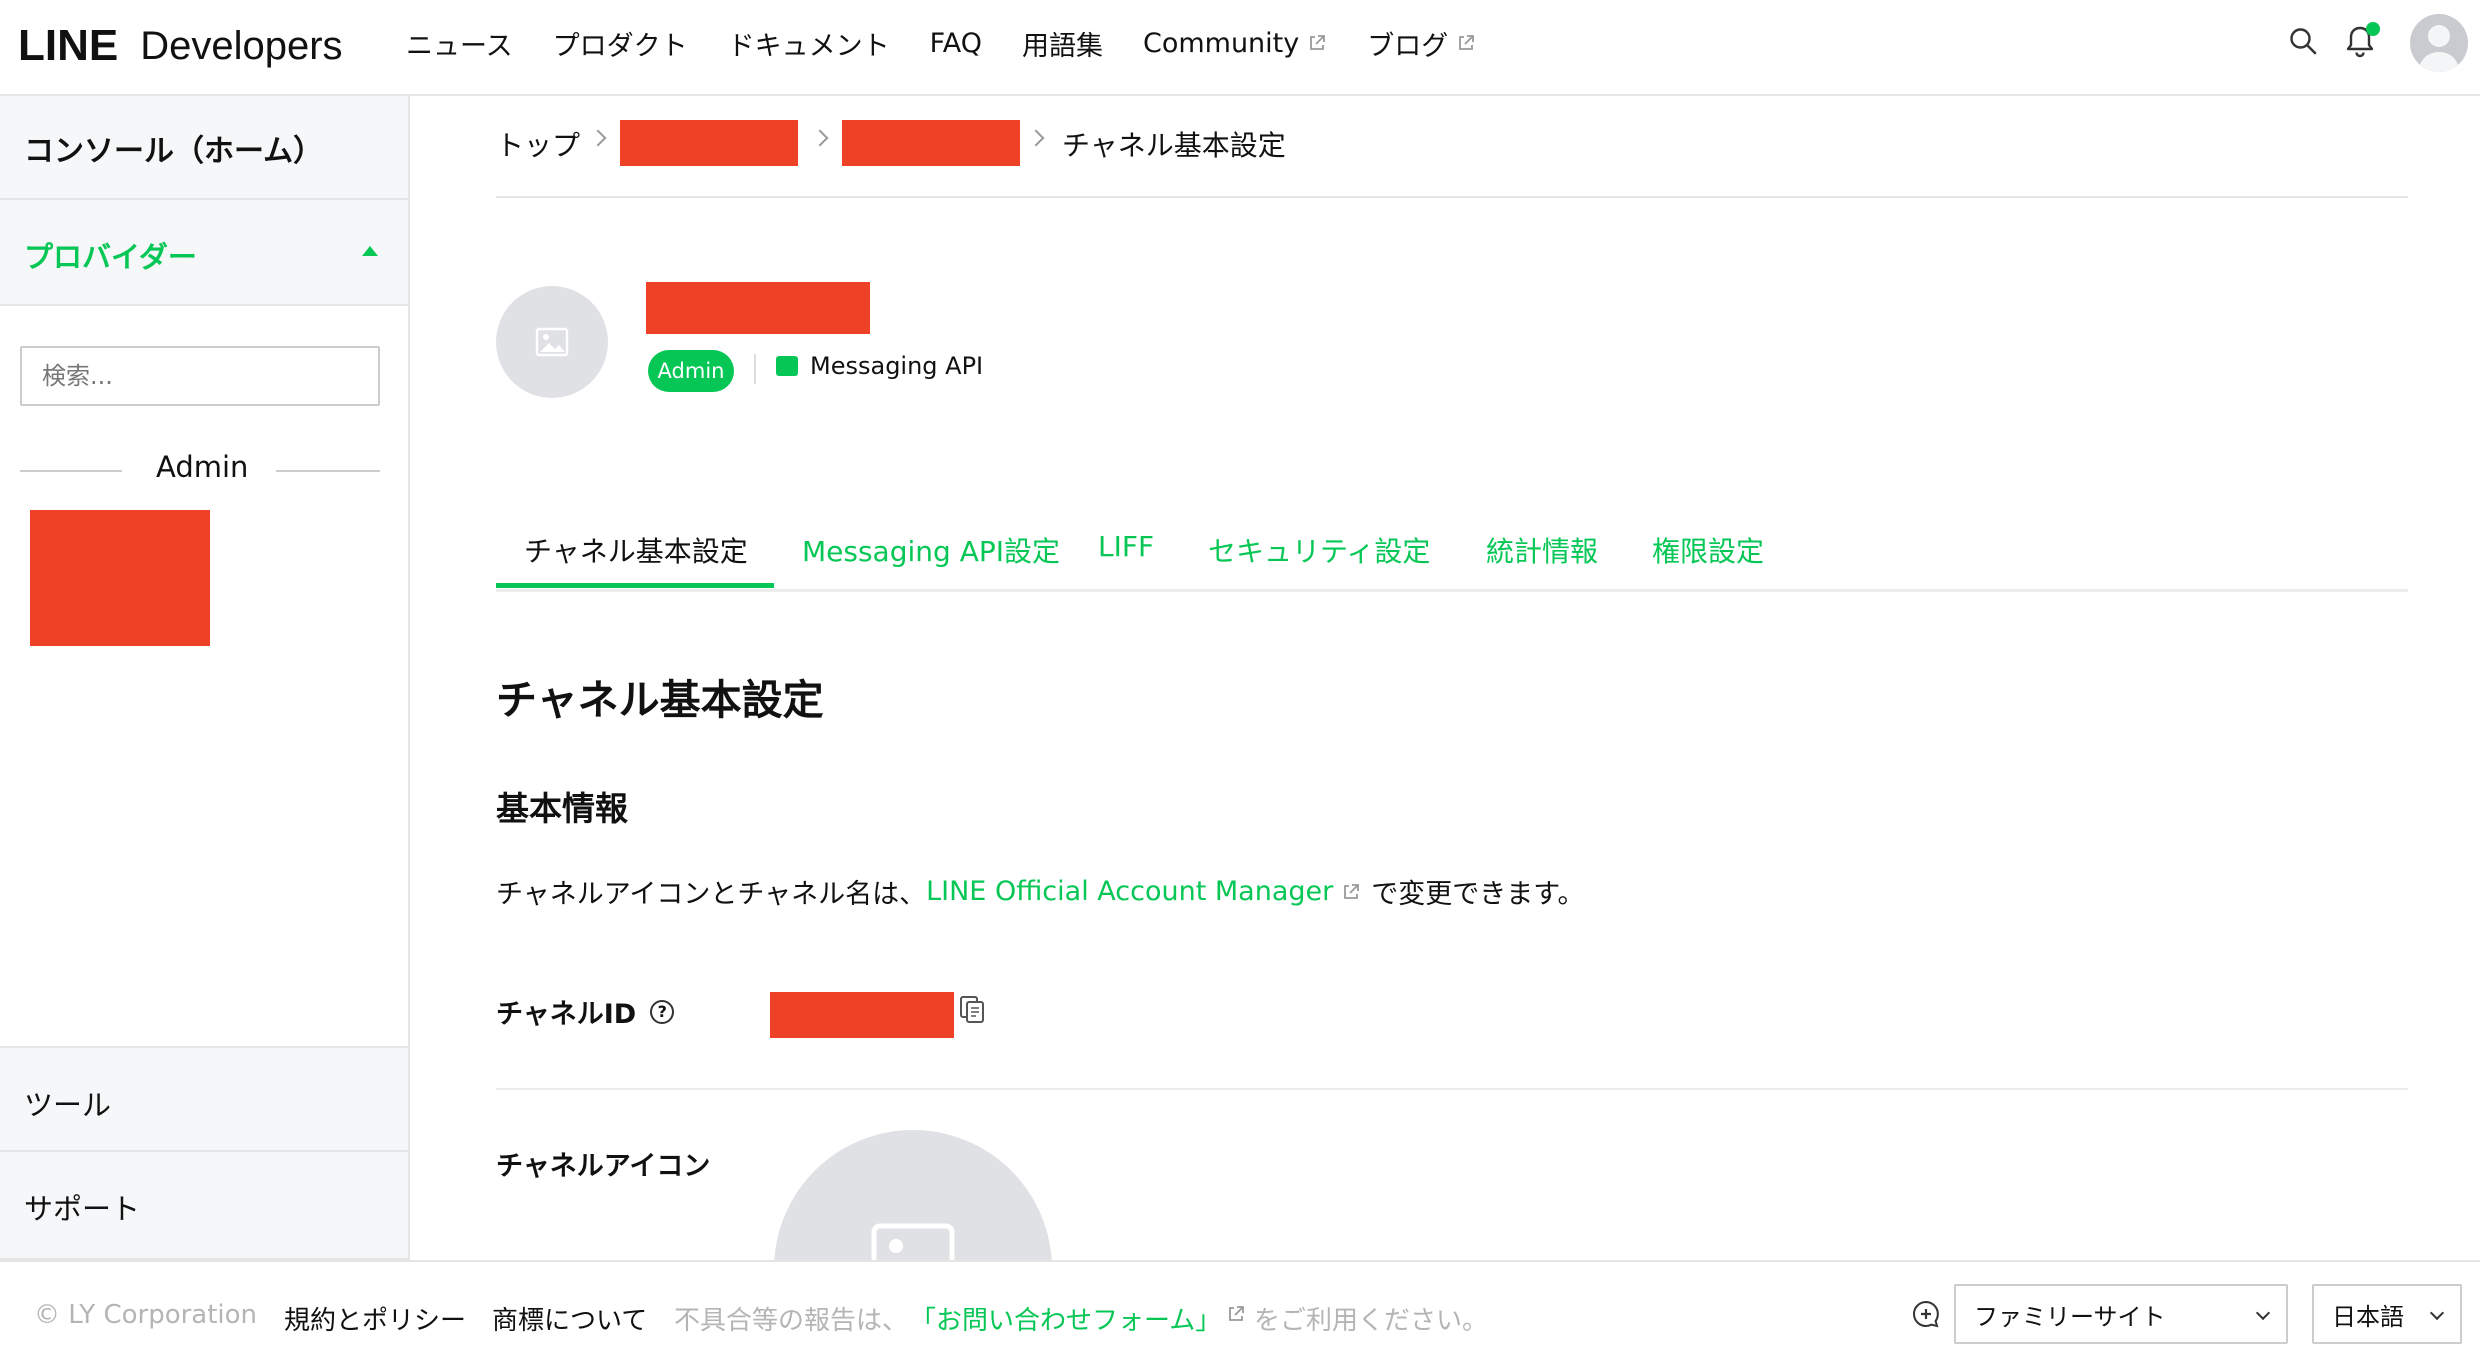 The height and width of the screenshot is (1356, 2480). Describe the element at coordinates (1319, 550) in the screenshot. I see `tab-security-settings: セキュリティ設定` at that location.